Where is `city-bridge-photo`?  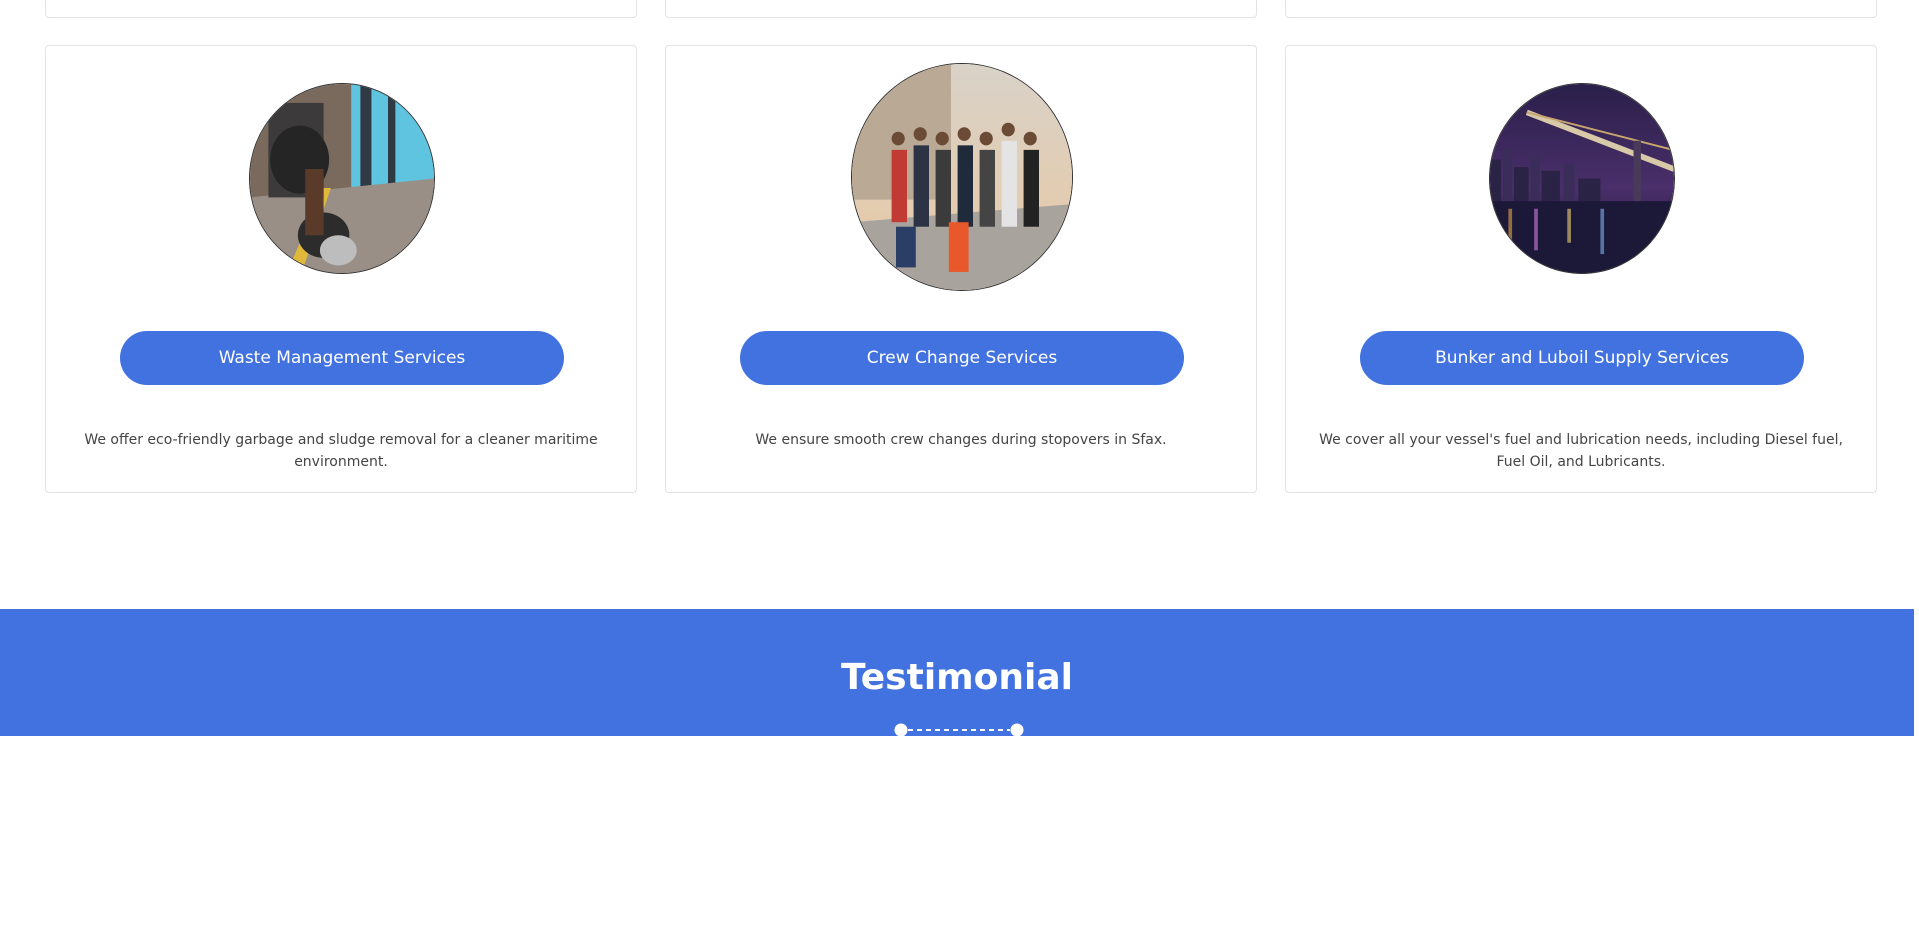 city-bridge-photo is located at coordinates (1582, 178).